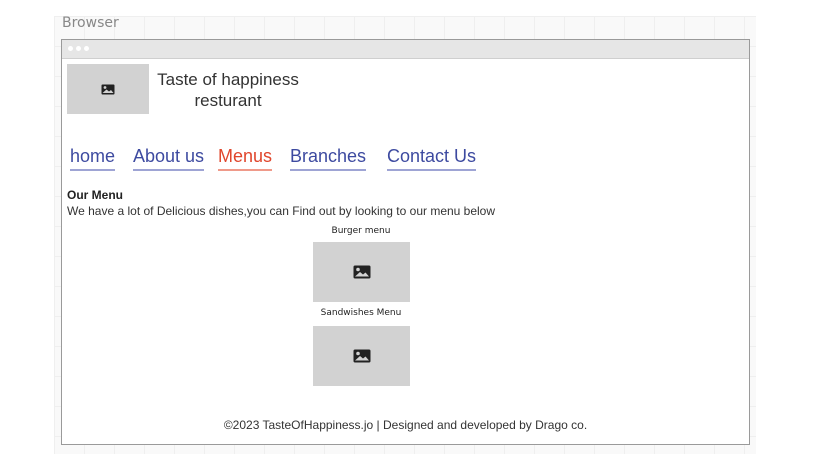  I want to click on nav-contact-us: Contact Us, so click(432, 158).